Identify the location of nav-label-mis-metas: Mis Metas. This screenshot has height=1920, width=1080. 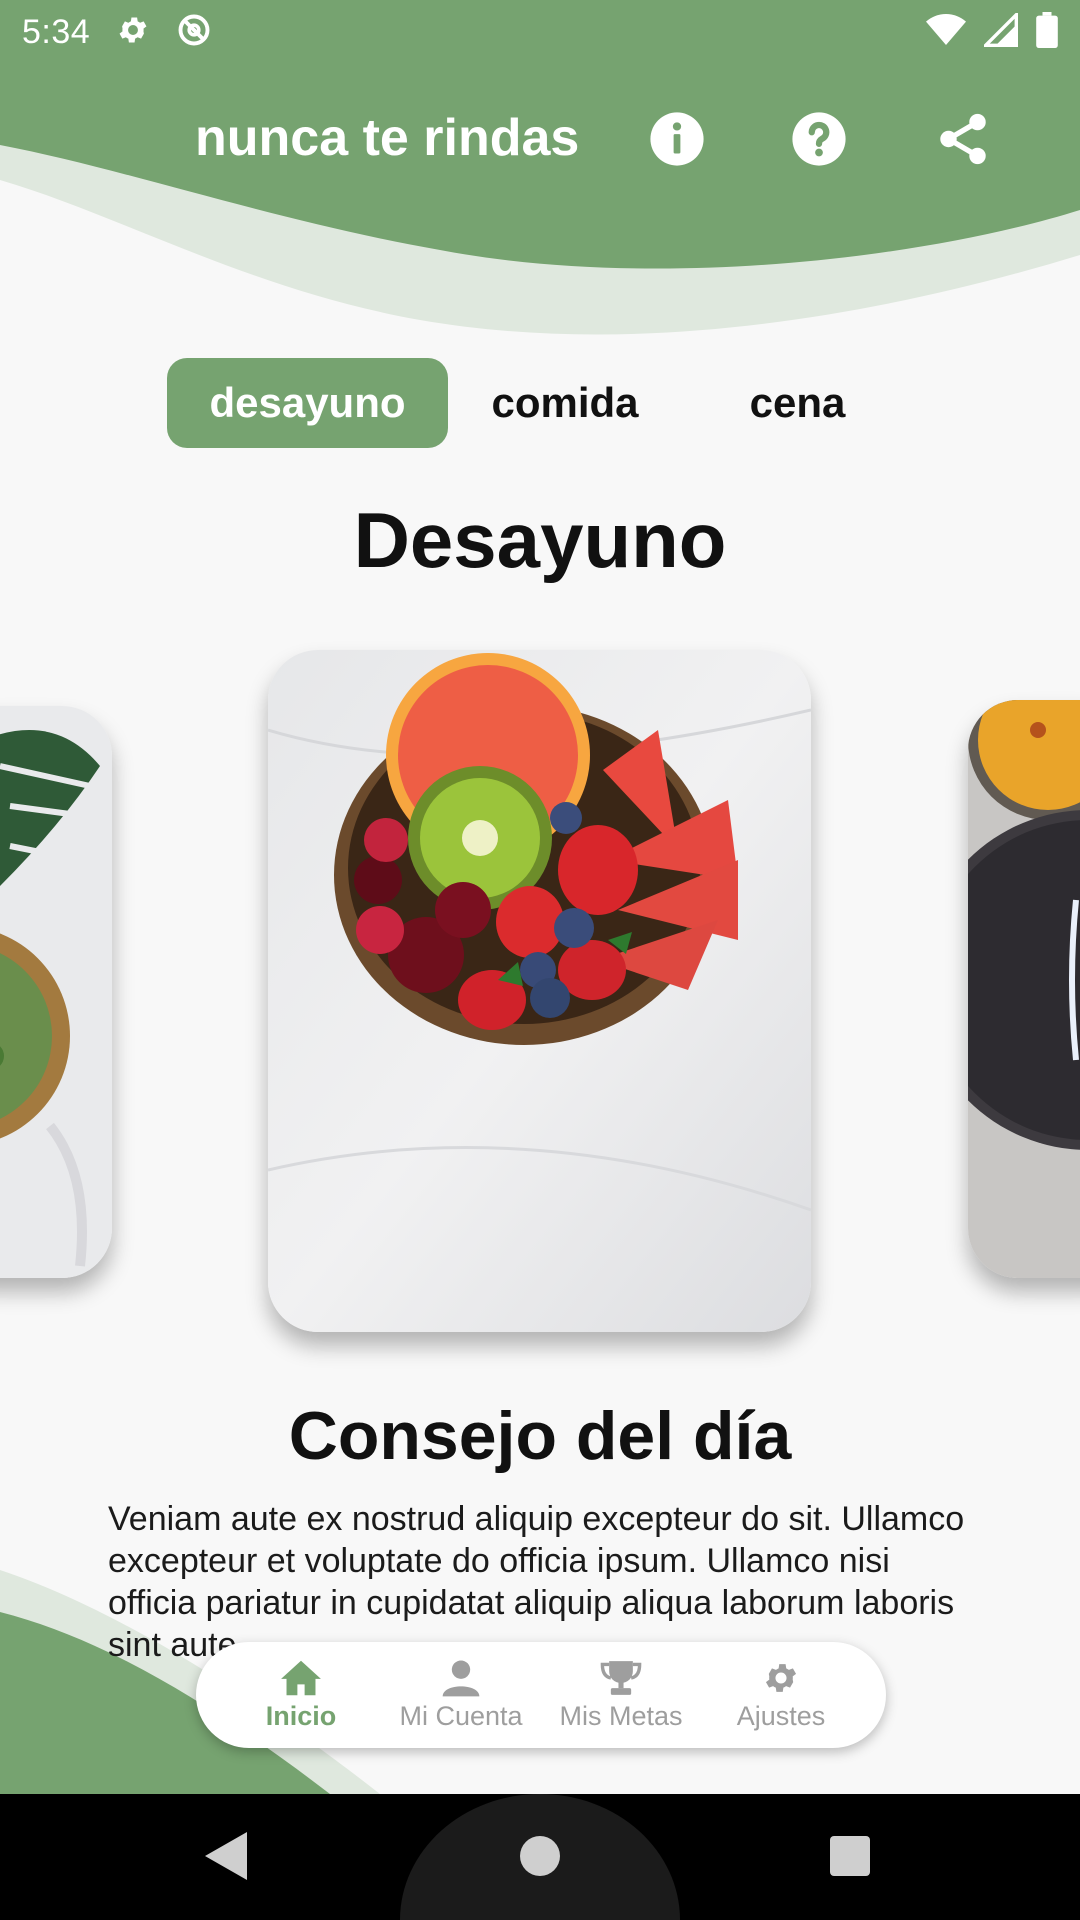
(621, 1715).